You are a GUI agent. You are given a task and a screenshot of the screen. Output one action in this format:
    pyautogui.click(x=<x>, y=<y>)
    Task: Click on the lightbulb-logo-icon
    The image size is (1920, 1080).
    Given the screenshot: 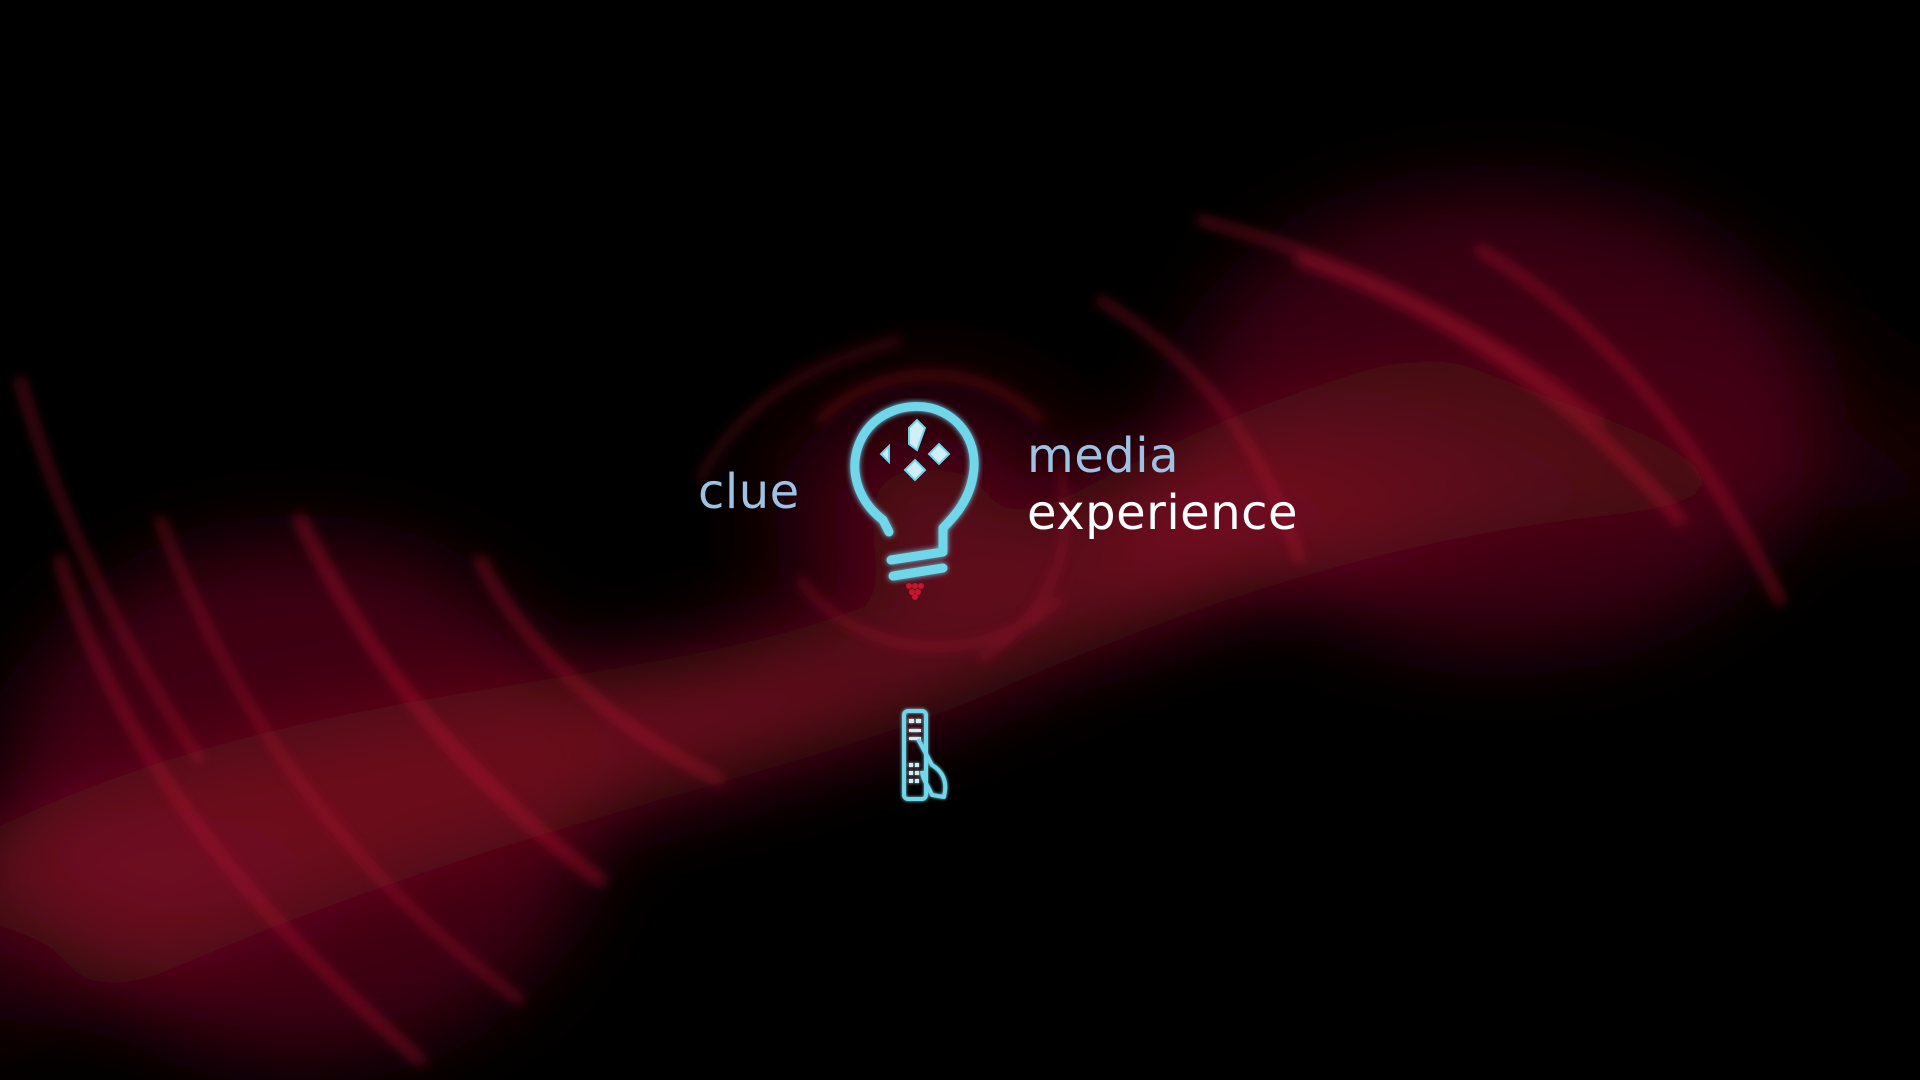 What is the action you would take?
    pyautogui.click(x=914, y=501)
    